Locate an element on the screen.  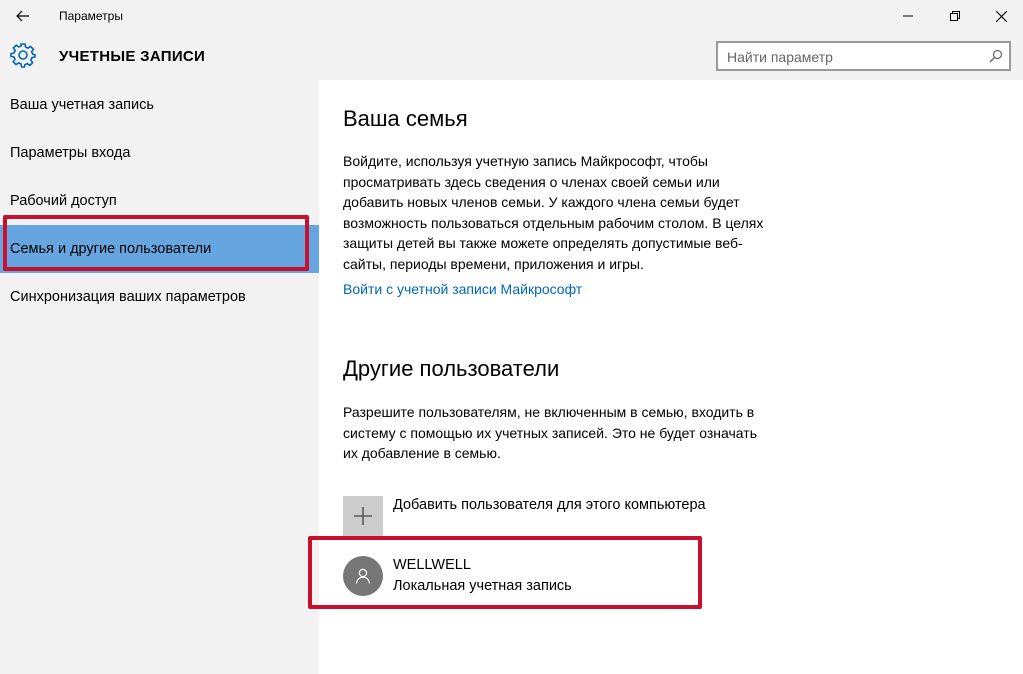
search-icon is located at coordinates (996, 56).